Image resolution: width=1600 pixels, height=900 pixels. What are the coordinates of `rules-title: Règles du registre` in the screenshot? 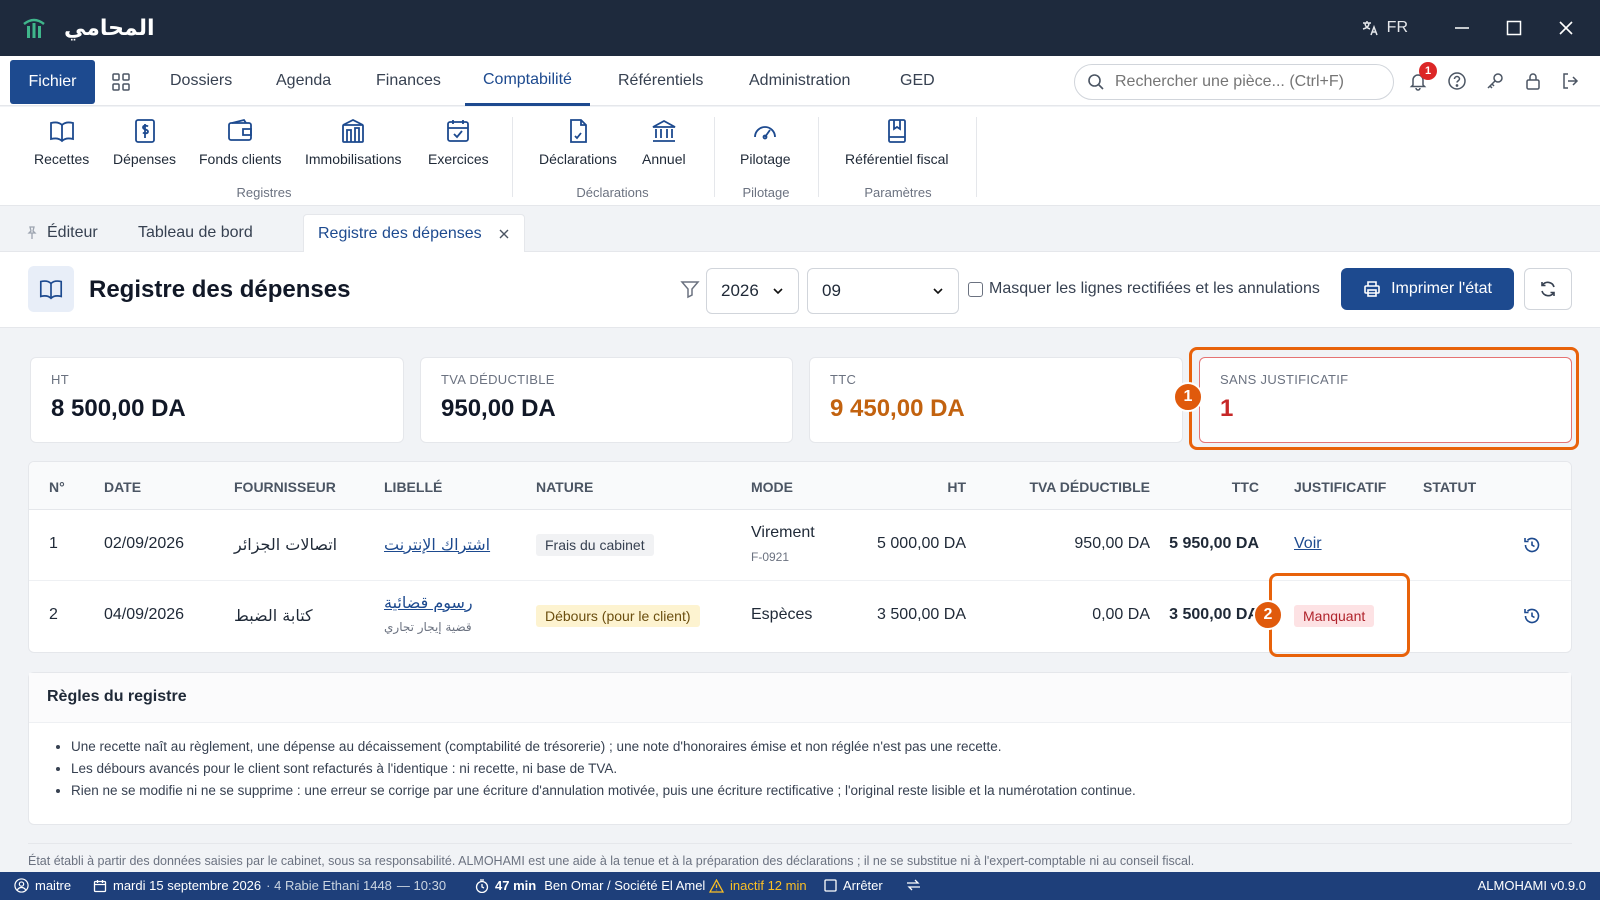 It's located at (800, 698).